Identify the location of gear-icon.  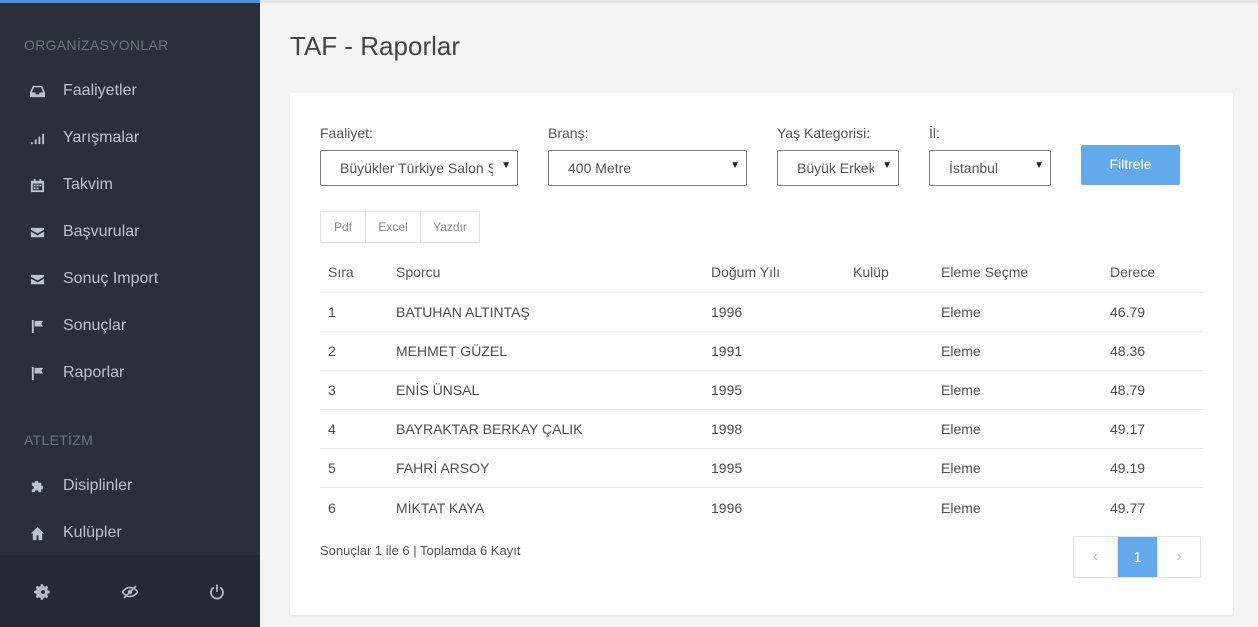
(42, 592).